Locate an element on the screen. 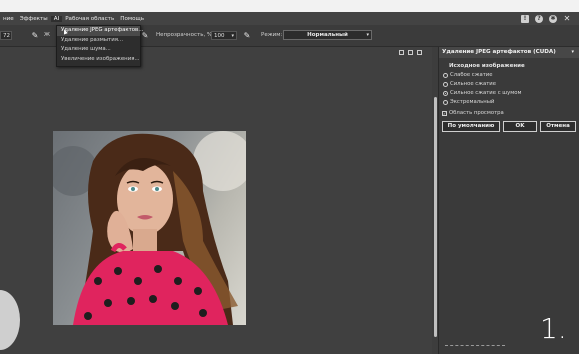 This screenshot has width=579, height=354. menu-item-workspace: Рабочая область is located at coordinates (89, 19).